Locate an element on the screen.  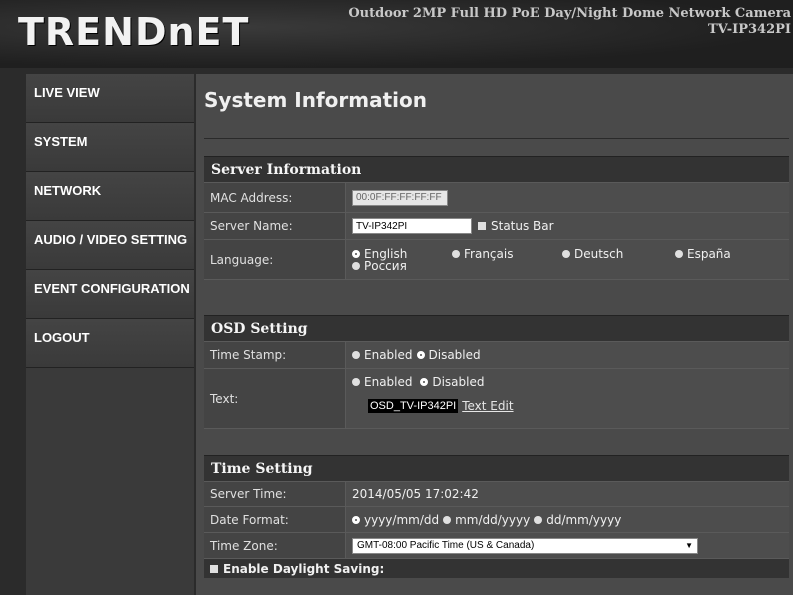
language-radio-francais is located at coordinates (456, 253).